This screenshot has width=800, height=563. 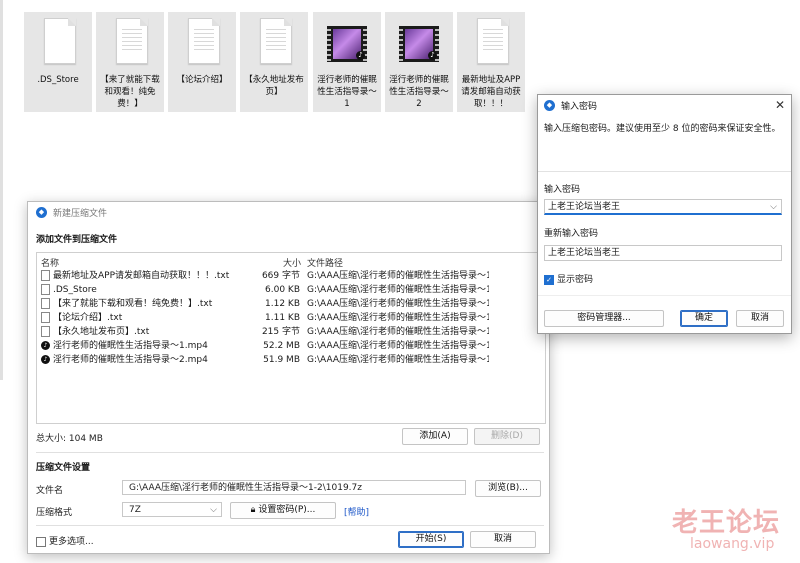 I want to click on filename-field: G:\AAA压缩\淫行老师的催眠性生活指导录～1-2\1019.7z, so click(x=294, y=487).